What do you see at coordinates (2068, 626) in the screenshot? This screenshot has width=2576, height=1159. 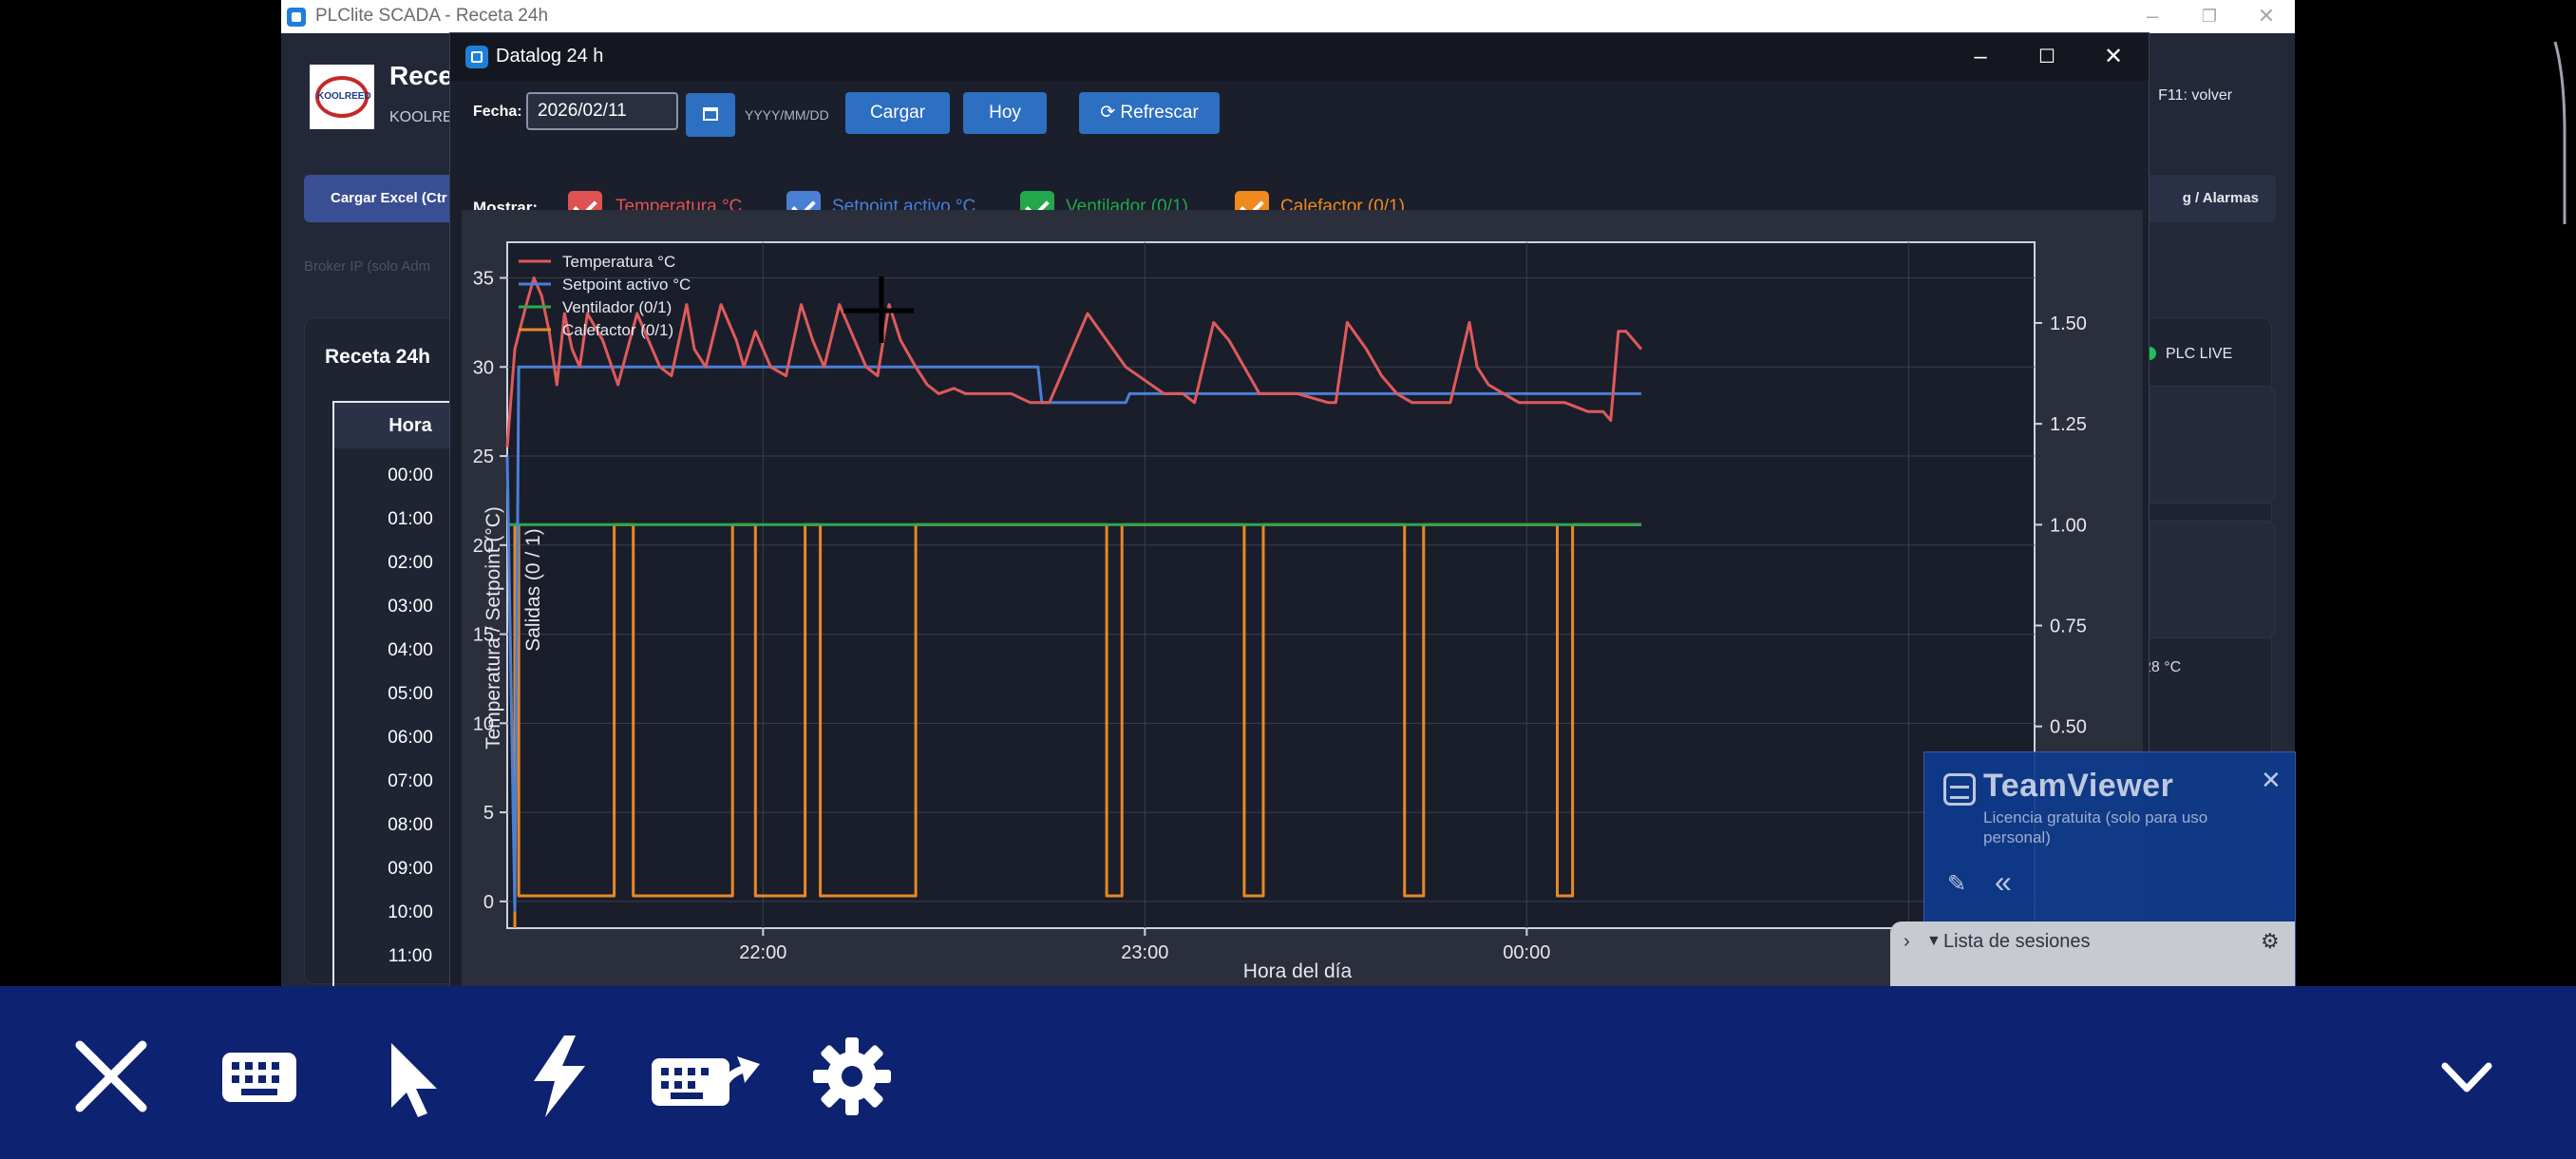 I see `y2-tick-label: 0.75` at bounding box center [2068, 626].